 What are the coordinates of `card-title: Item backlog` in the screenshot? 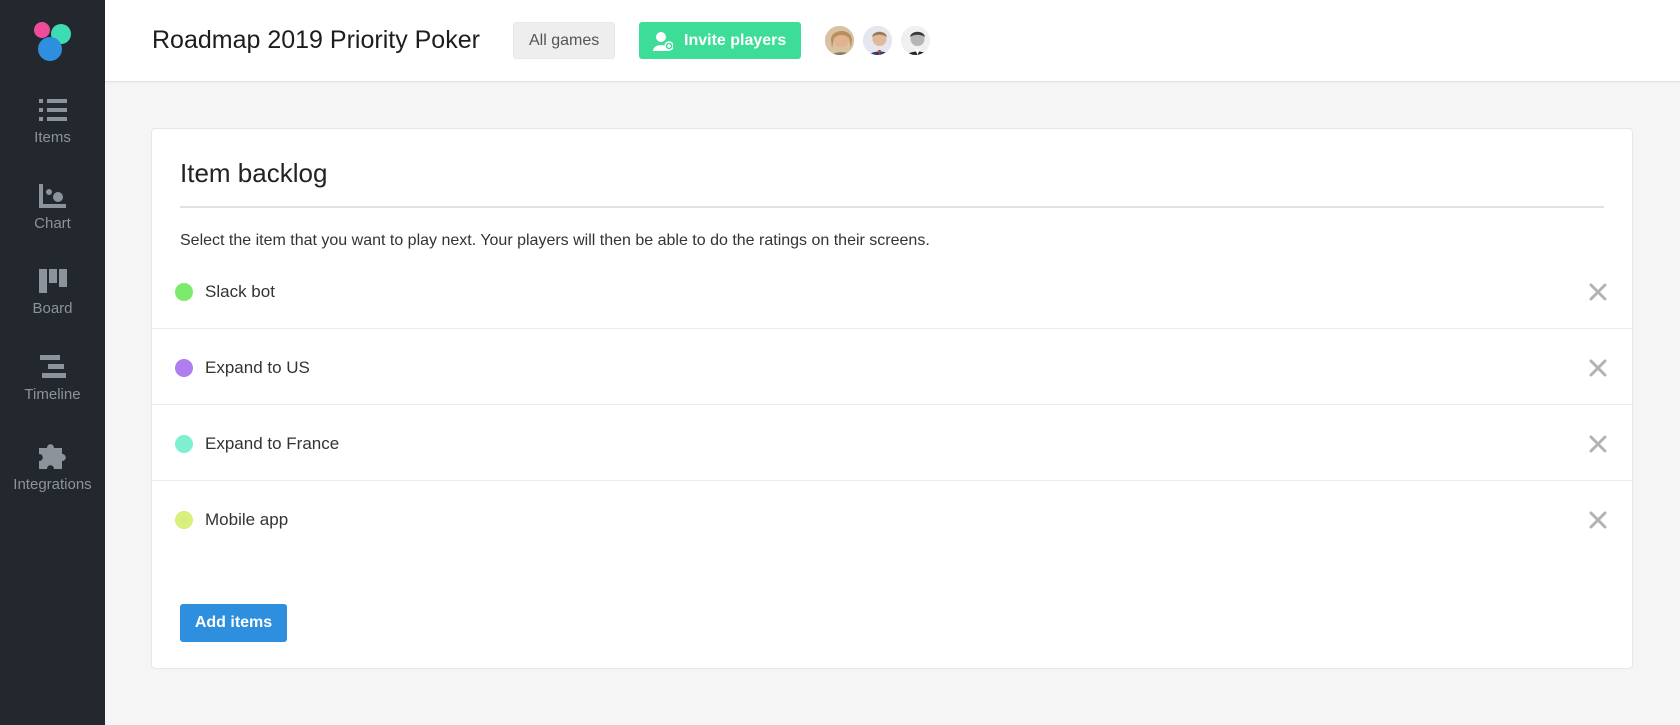 It's located at (254, 173).